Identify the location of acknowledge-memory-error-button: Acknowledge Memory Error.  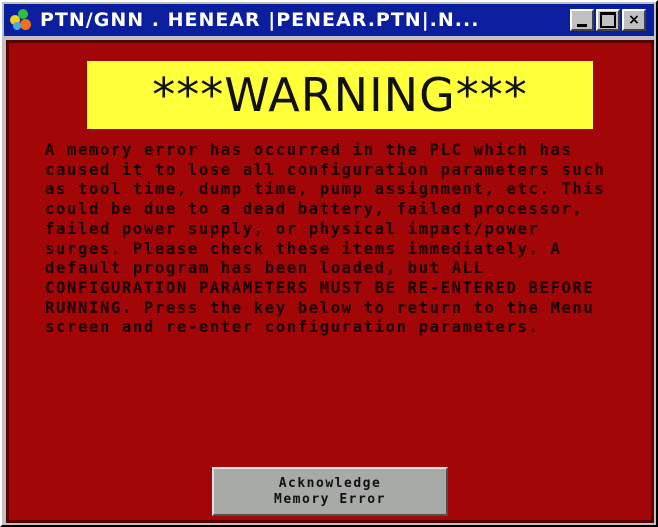
(330, 491).